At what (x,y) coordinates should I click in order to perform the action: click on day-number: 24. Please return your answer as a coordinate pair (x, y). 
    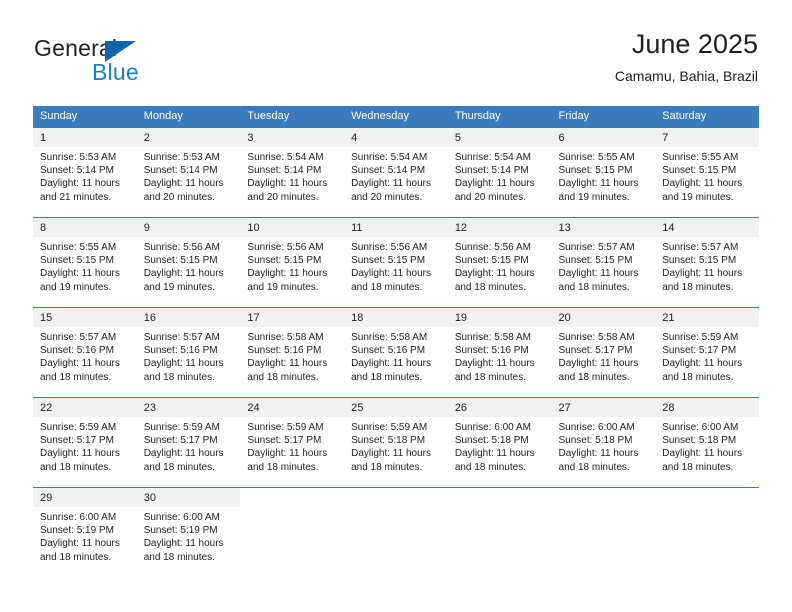
    Looking at the image, I should click on (292, 407).